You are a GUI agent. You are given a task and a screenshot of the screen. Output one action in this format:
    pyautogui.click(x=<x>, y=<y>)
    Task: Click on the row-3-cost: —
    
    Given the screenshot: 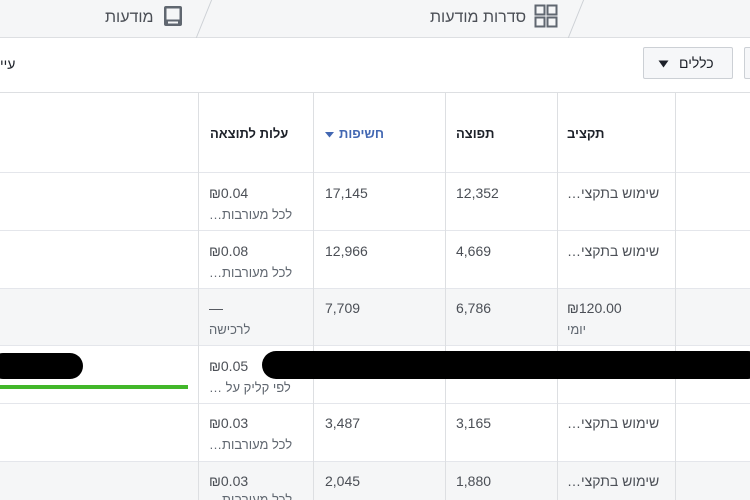 What is the action you would take?
    pyautogui.click(x=216, y=308)
    